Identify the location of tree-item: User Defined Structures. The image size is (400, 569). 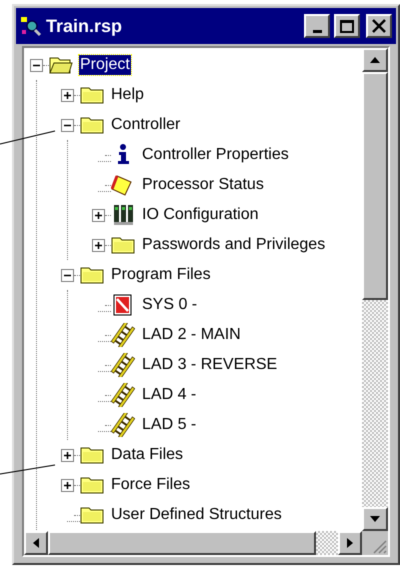
(196, 515).